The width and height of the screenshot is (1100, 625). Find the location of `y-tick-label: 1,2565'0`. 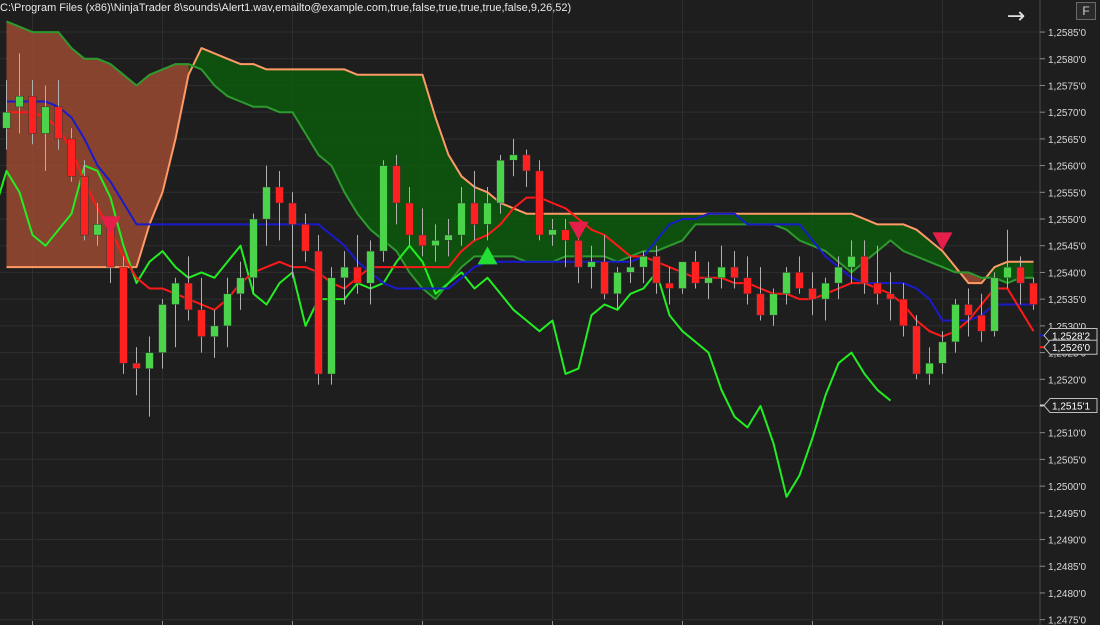

y-tick-label: 1,2565'0 is located at coordinates (1067, 140).